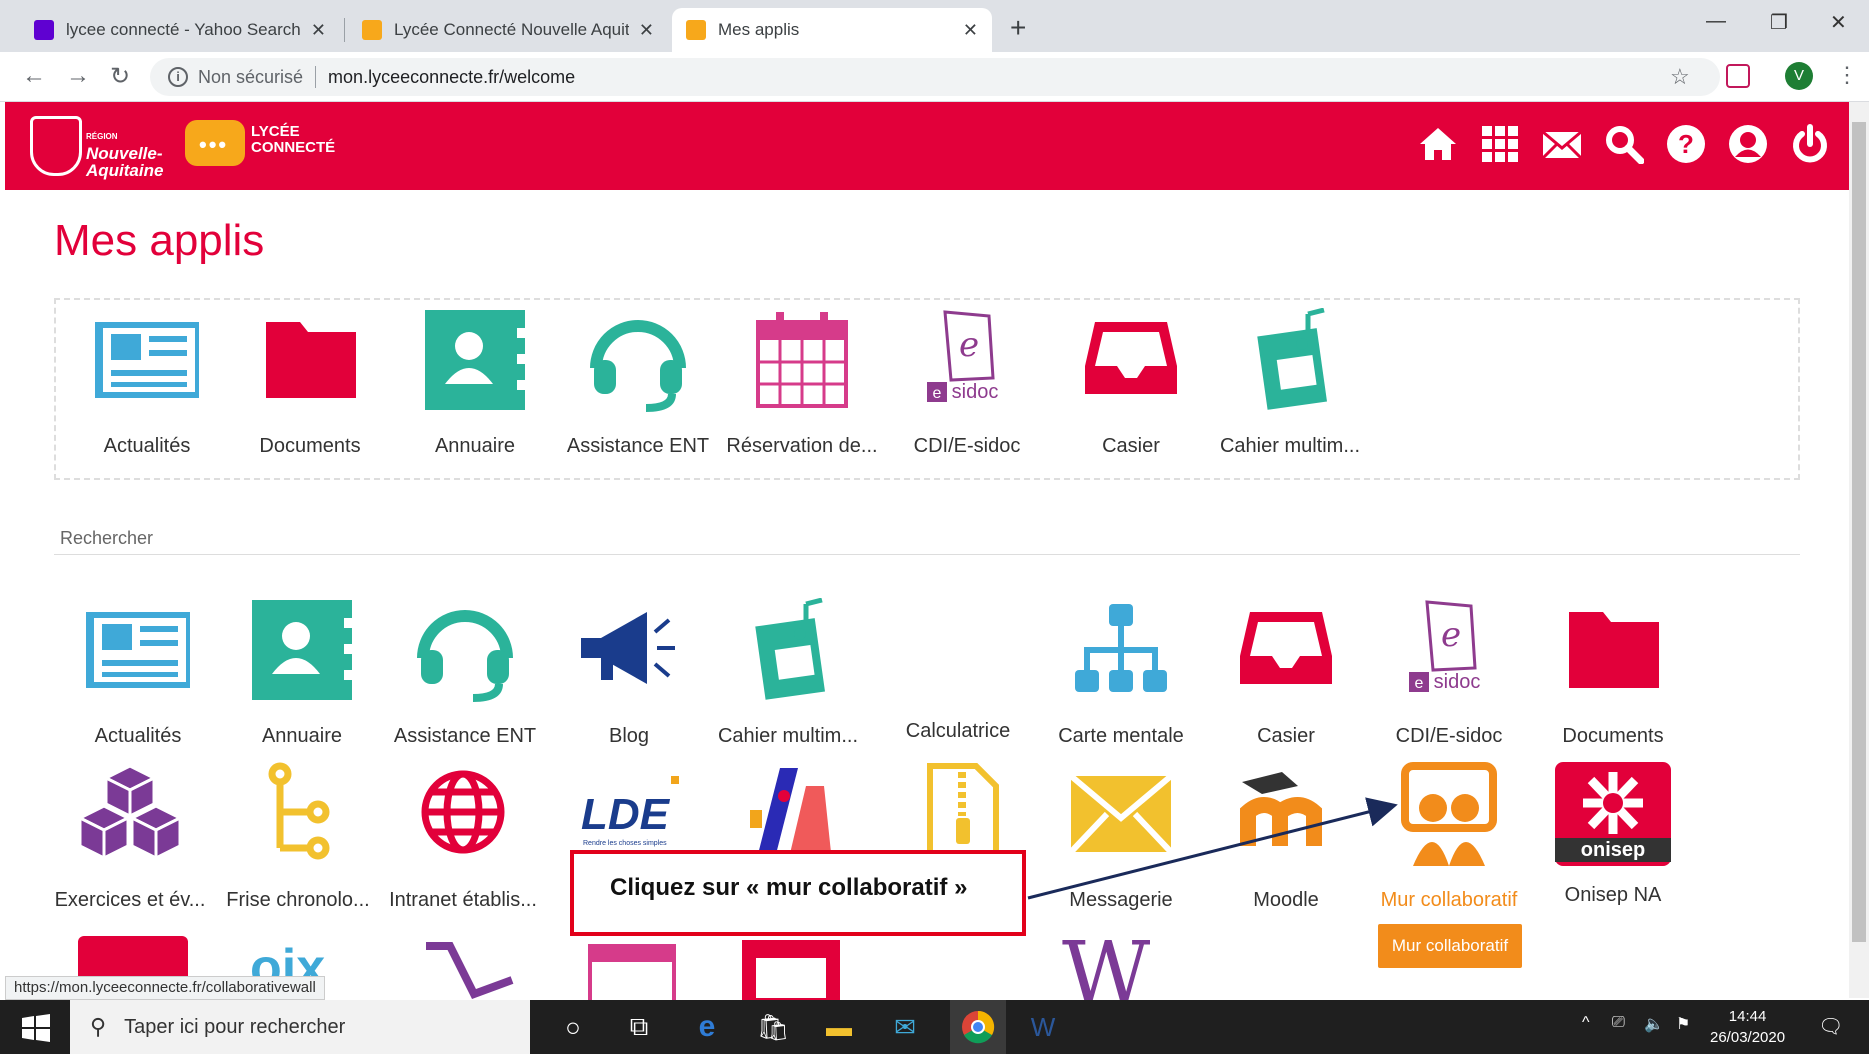 This screenshot has width=1869, height=1054. I want to click on mur-collaboratif-tooltip: Mur collaboratif, so click(1450, 946).